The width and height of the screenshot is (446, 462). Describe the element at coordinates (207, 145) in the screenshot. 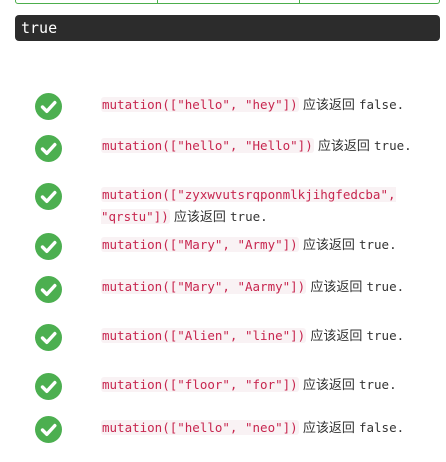

I see `test-code: mutation(["hello", "Hello"])` at that location.